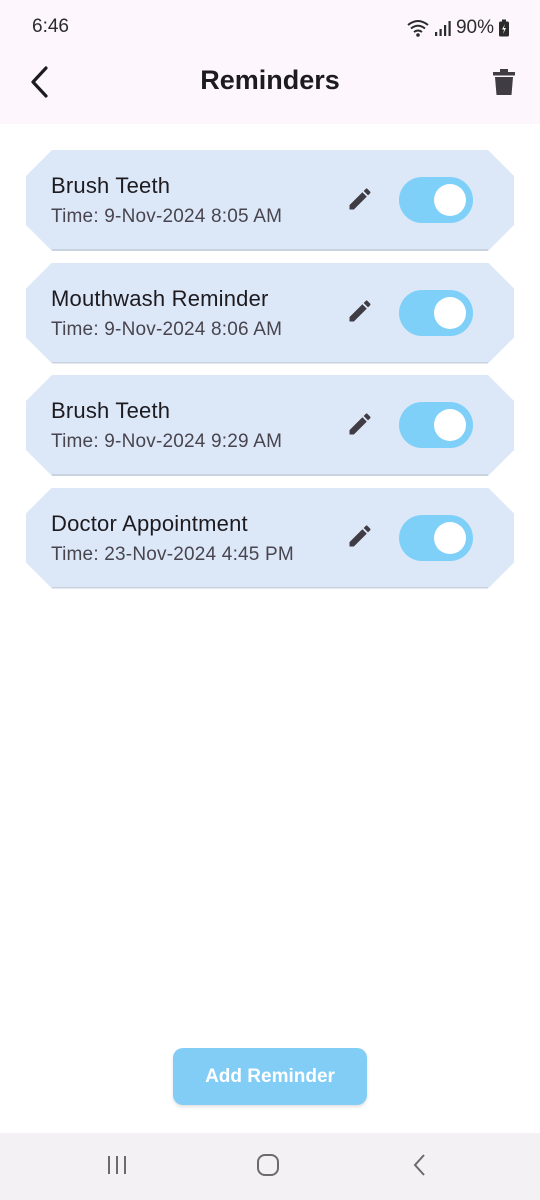 This screenshot has height=1200, width=540. I want to click on status-icons: 90%, so click(458, 28).